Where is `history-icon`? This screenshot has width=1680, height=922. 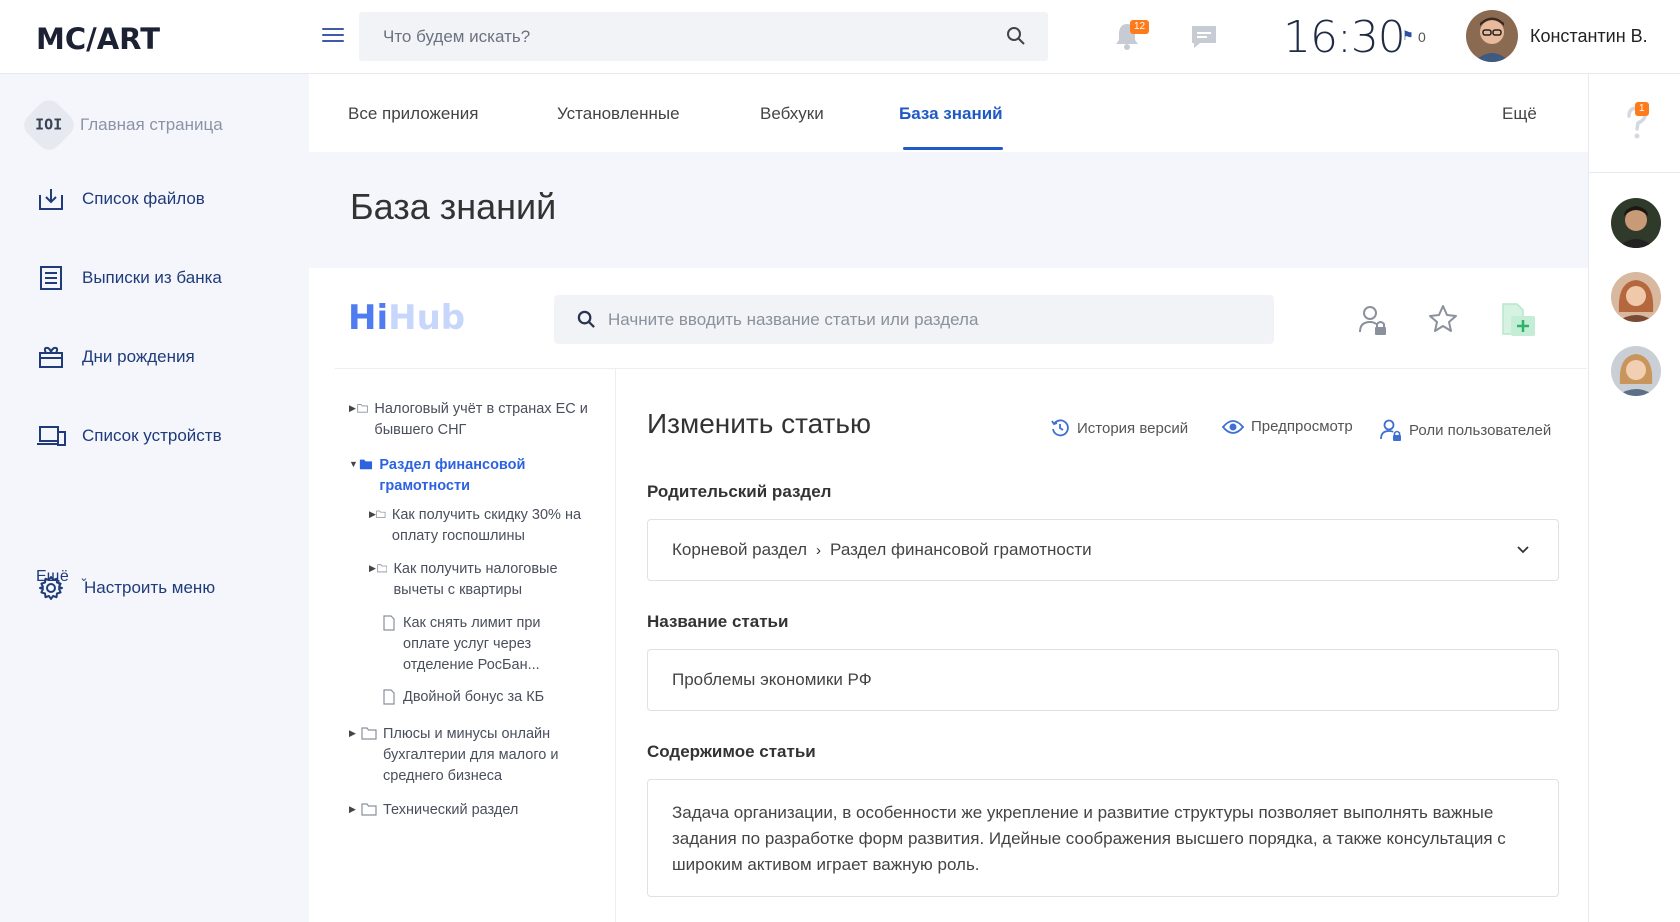 history-icon is located at coordinates (1060, 428).